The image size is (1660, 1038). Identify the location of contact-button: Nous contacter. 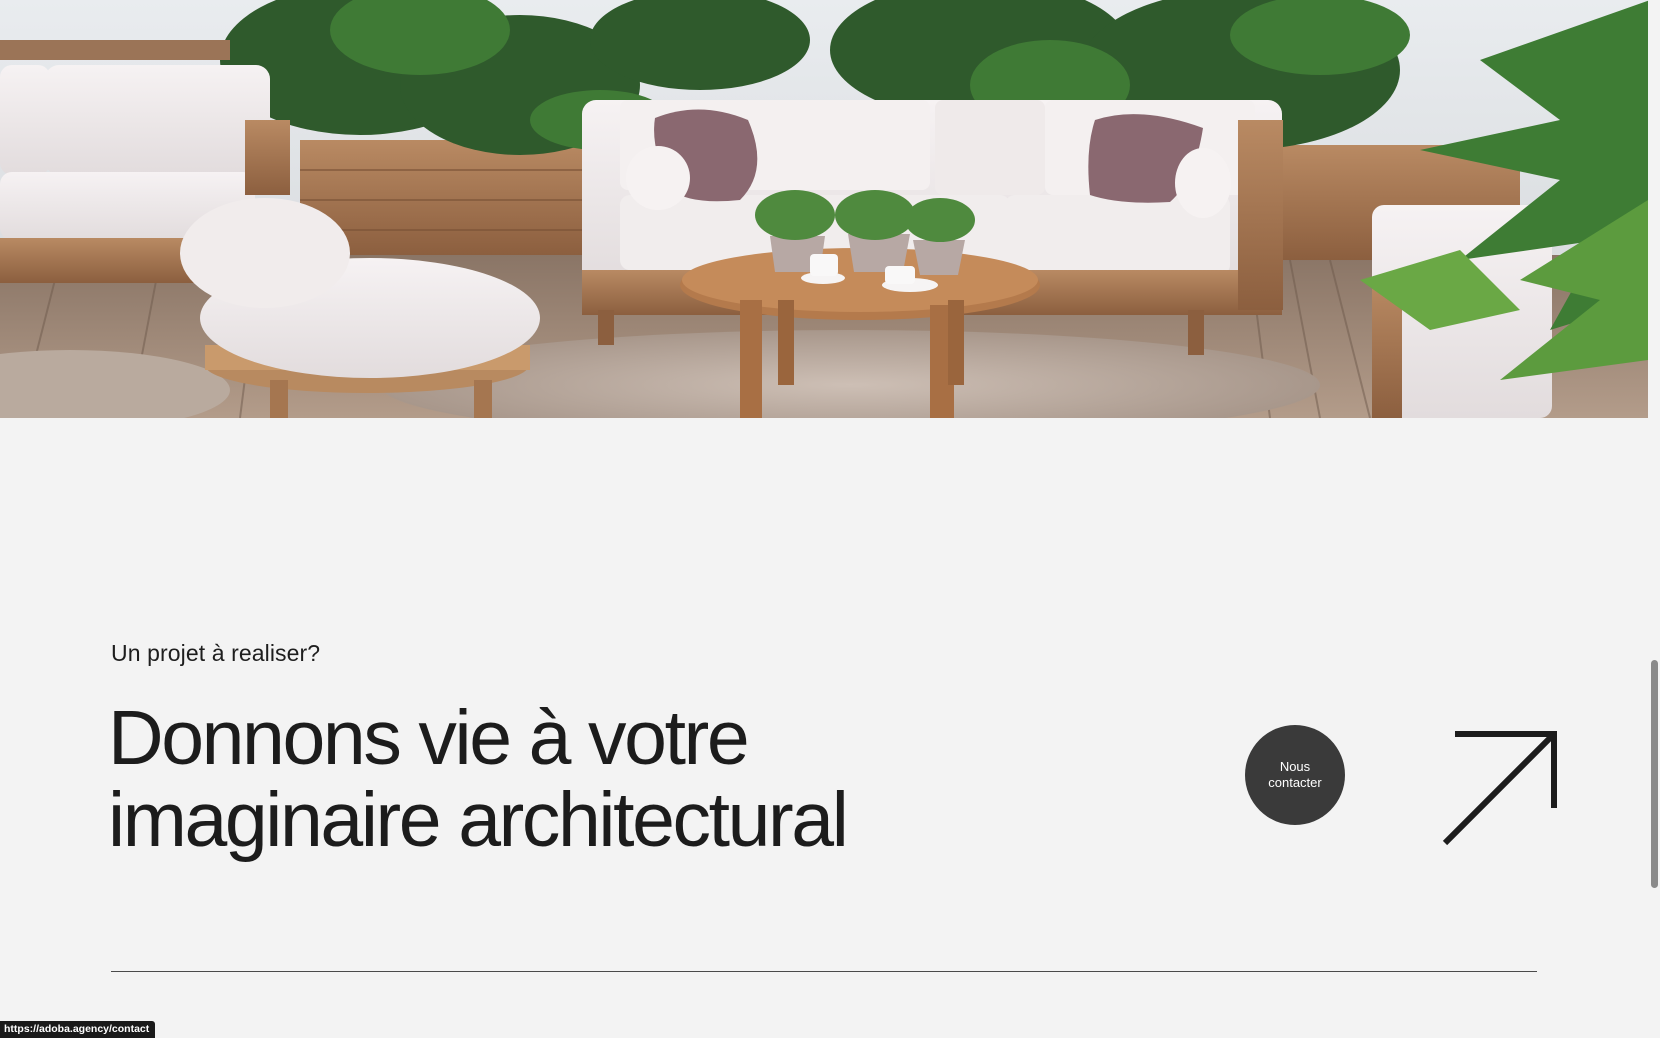
(1295, 775).